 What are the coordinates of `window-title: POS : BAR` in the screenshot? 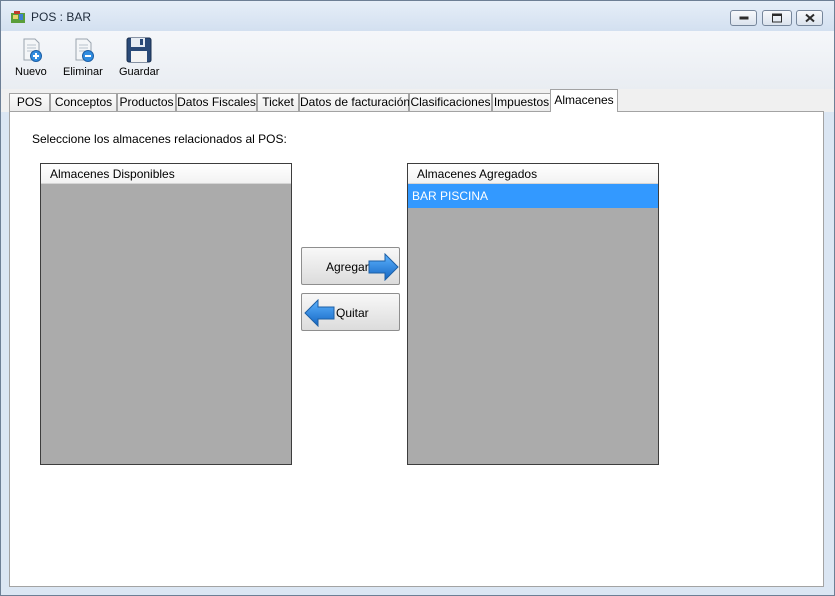 It's located at (61, 17).